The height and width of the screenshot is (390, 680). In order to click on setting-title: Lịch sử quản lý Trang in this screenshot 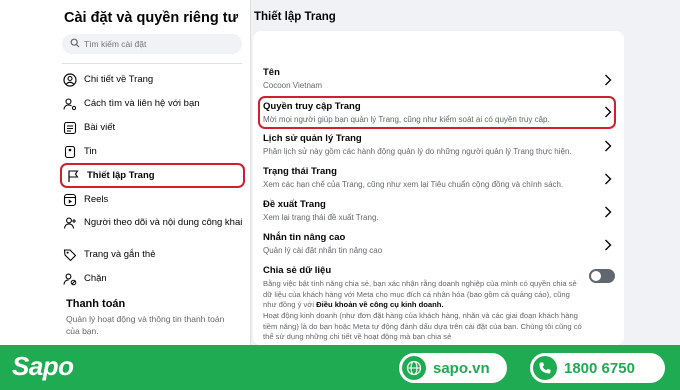, I will do `click(312, 138)`.